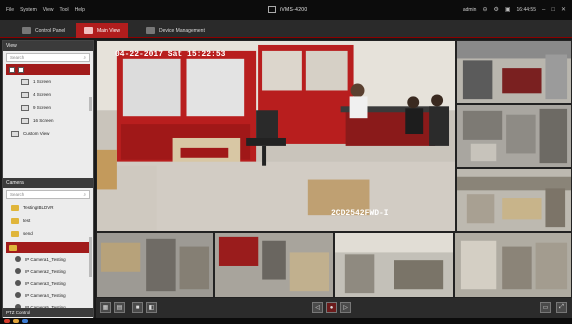 The image size is (572, 324). Describe the element at coordinates (170, 54) in the screenshot. I see `timestamp-overlay: 04-22-2017 Sat 15:22:53` at that location.